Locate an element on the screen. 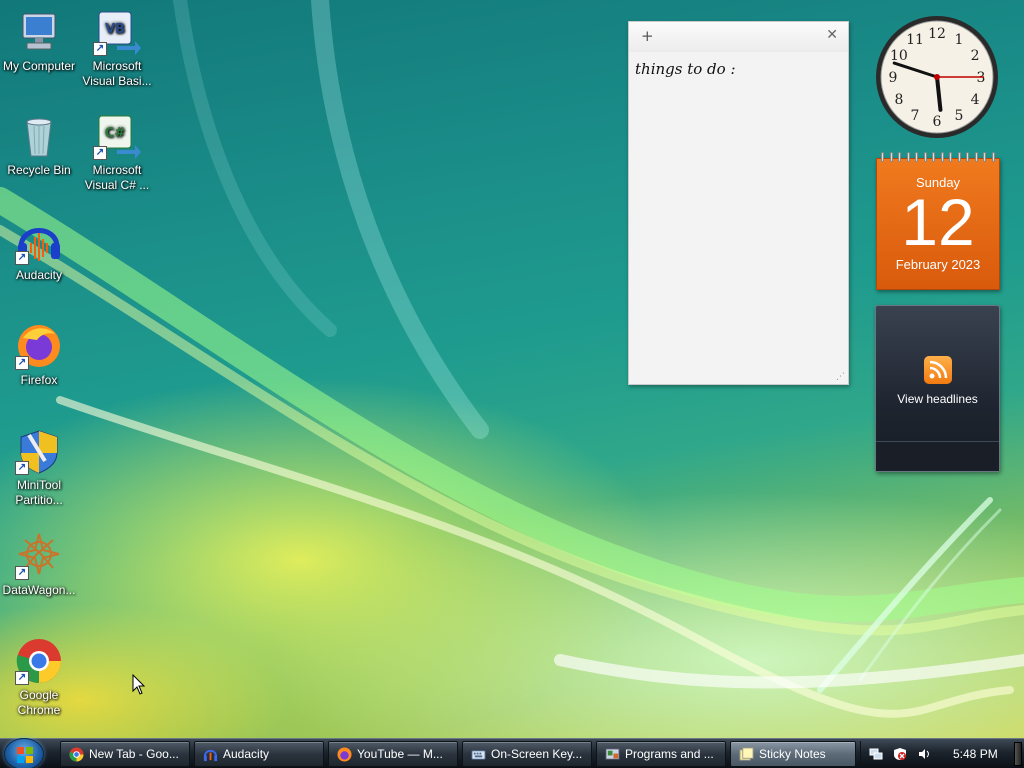  calendar-gadget: Sunday 12 February 2023 is located at coordinates (938, 221).